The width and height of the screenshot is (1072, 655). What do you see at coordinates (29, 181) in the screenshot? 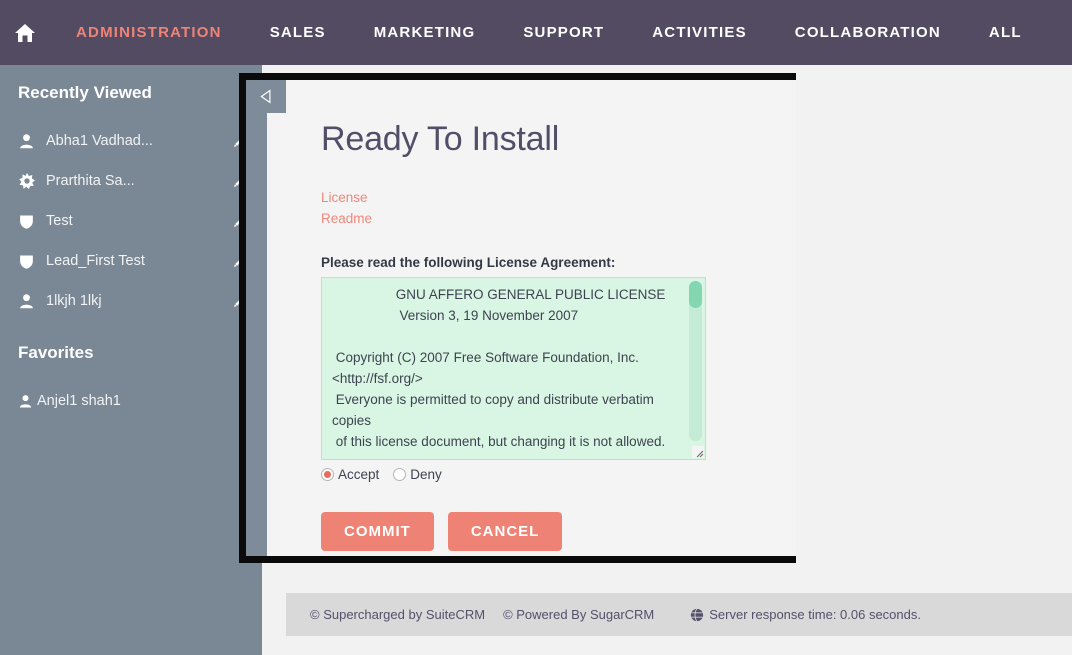
I see `star-icon` at bounding box center [29, 181].